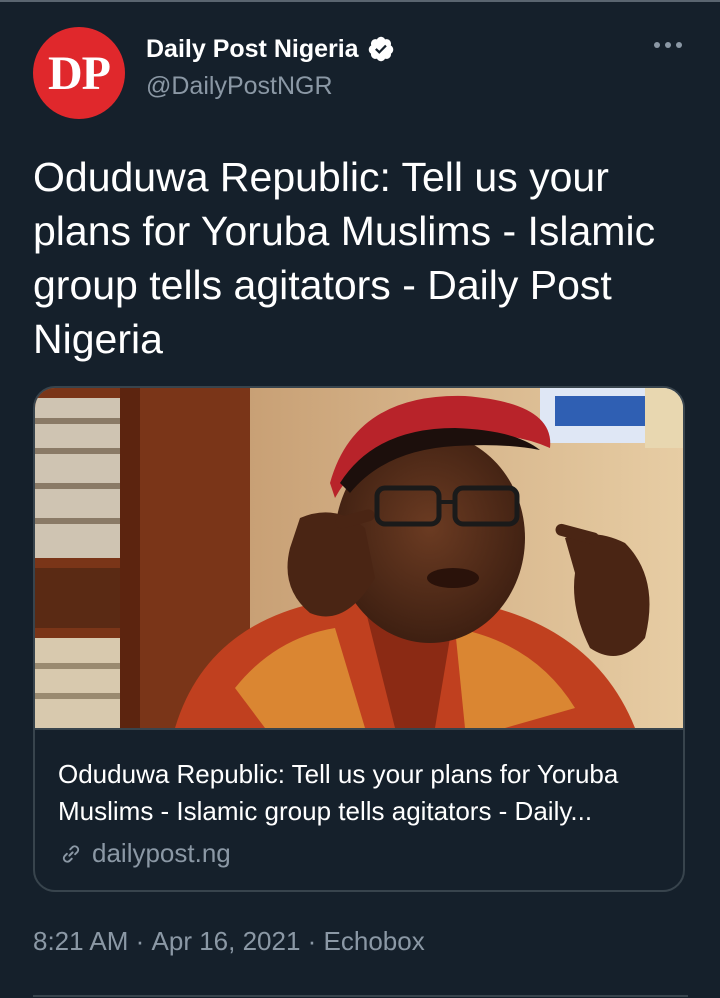 The height and width of the screenshot is (998, 720). I want to click on avatar: DP, so click(79, 73).